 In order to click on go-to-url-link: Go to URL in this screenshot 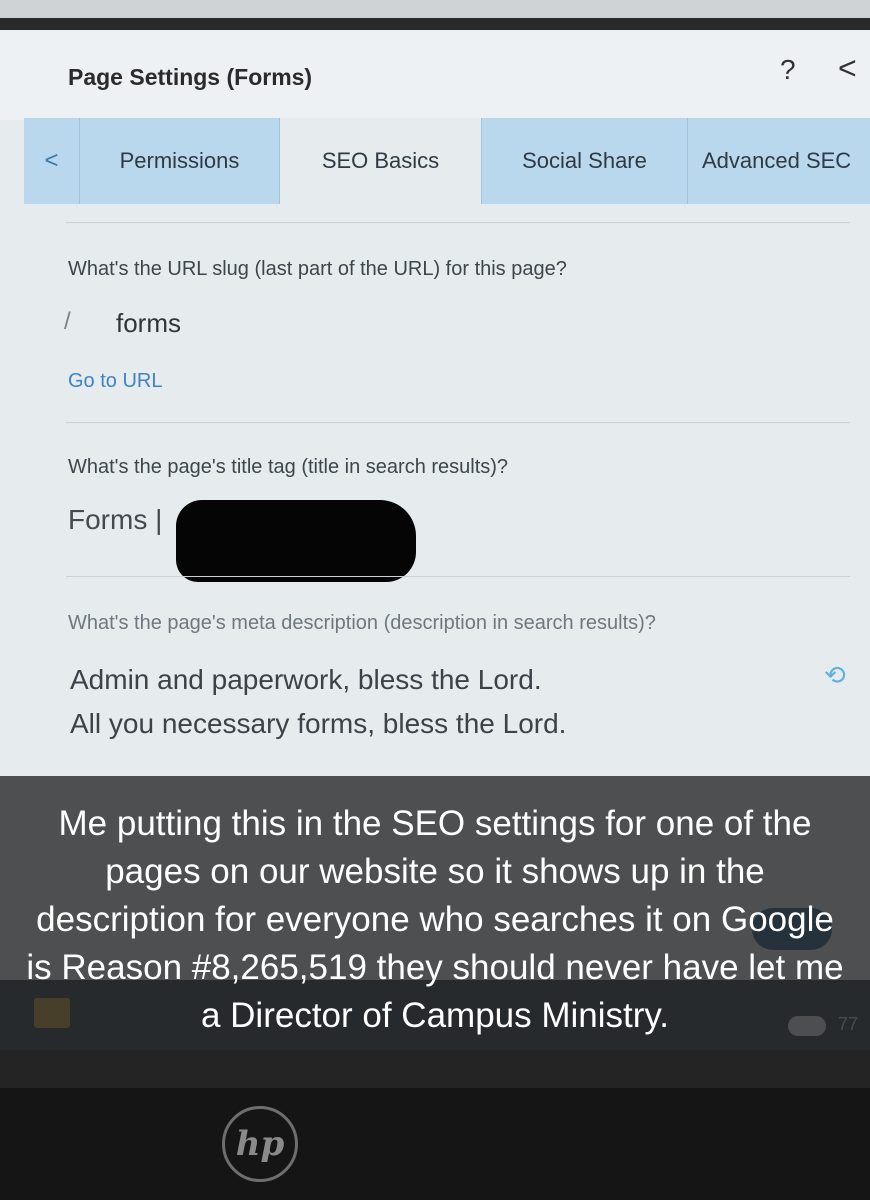, I will do `click(115, 381)`.